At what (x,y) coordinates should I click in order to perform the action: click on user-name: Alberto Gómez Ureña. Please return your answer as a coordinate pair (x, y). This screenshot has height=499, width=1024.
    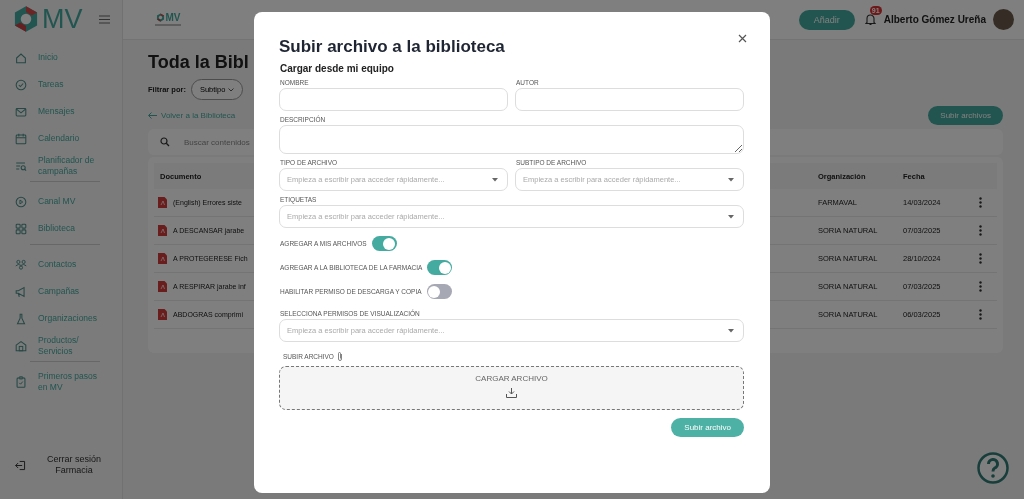
    Looking at the image, I should click on (934, 19).